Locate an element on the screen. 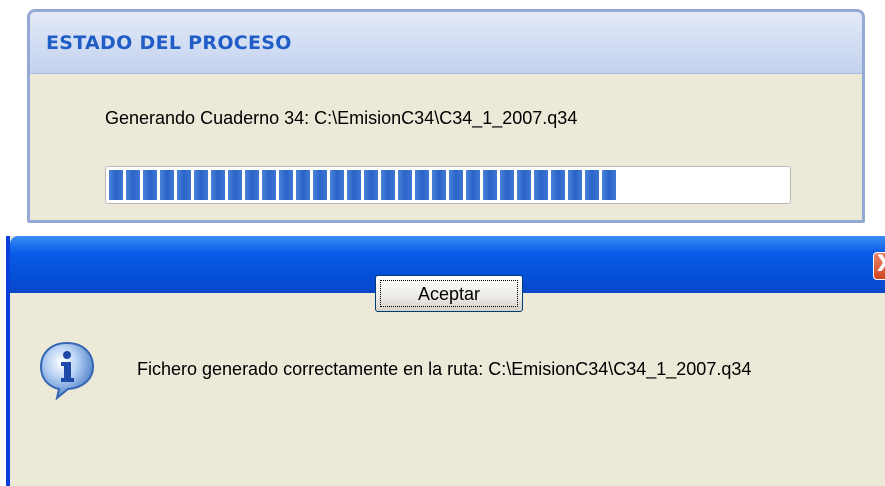  progress-fill is located at coordinates (448, 185).